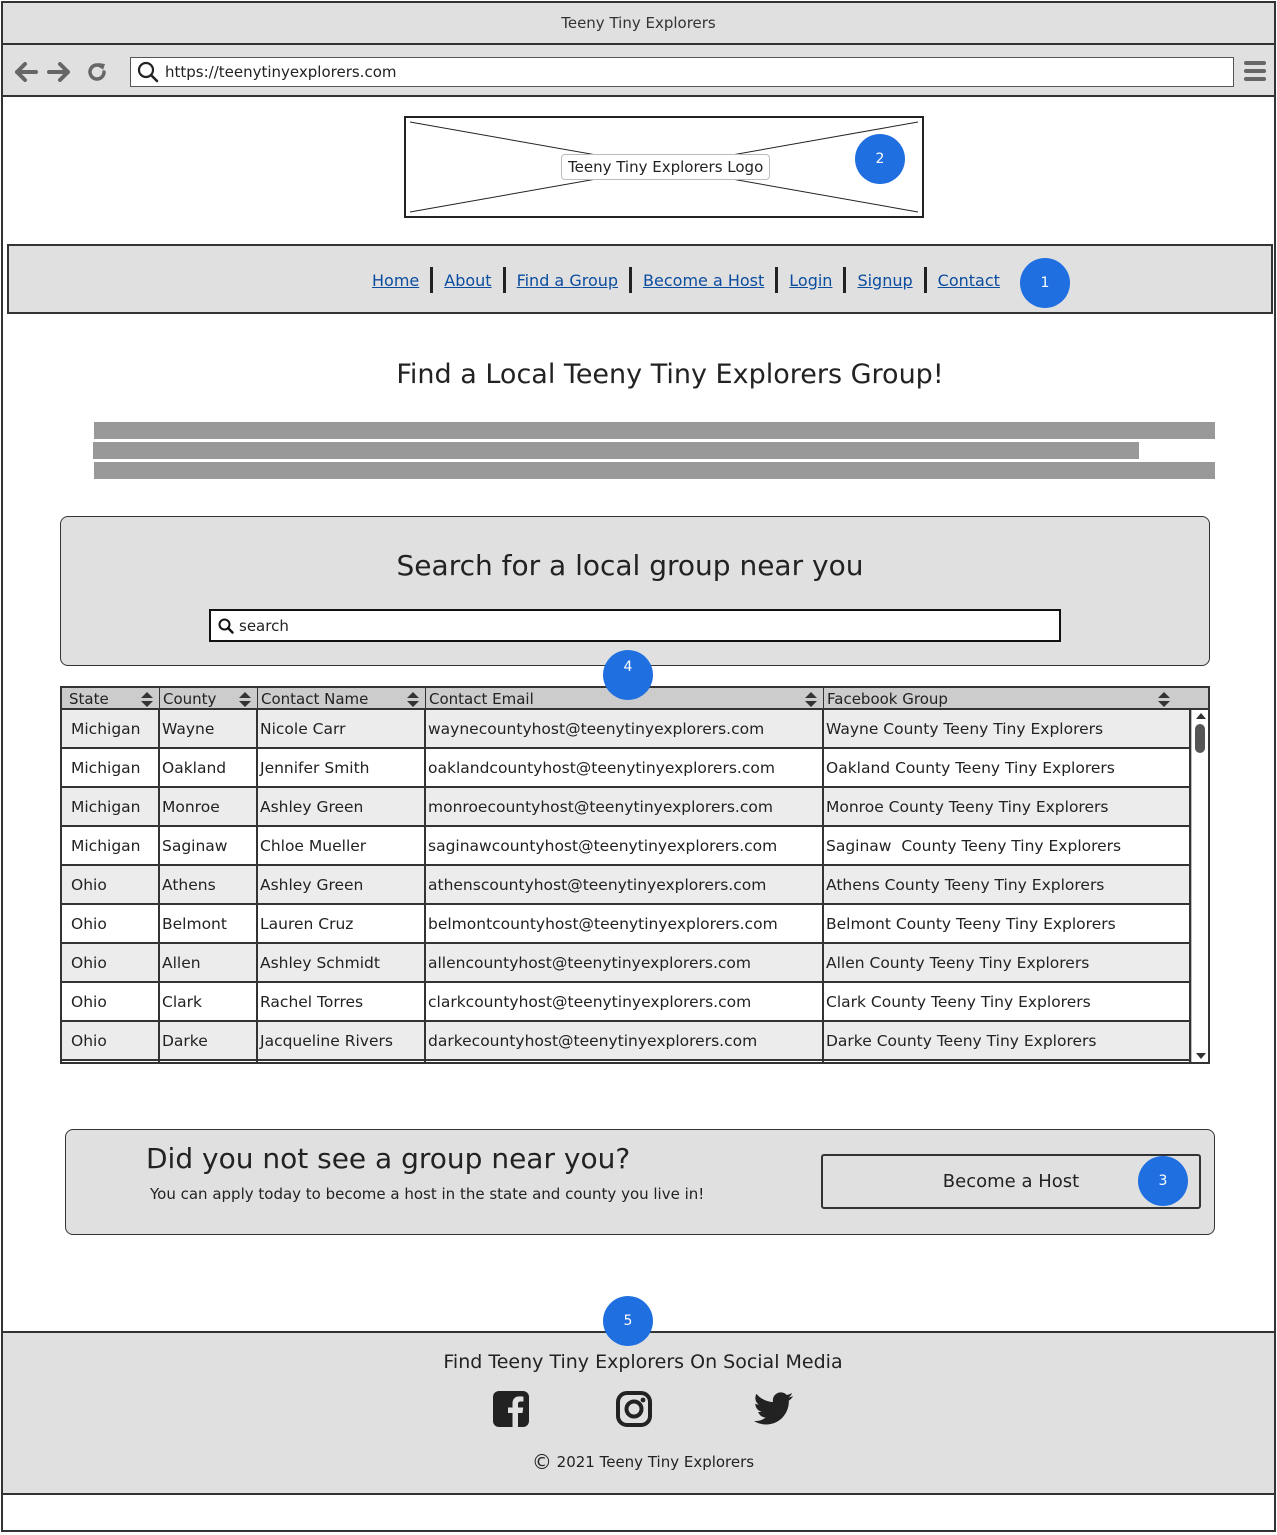 Image resolution: width=1277 pixels, height=1535 pixels. Describe the element at coordinates (1200, 738) in the screenshot. I see `scroll-thumb` at that location.